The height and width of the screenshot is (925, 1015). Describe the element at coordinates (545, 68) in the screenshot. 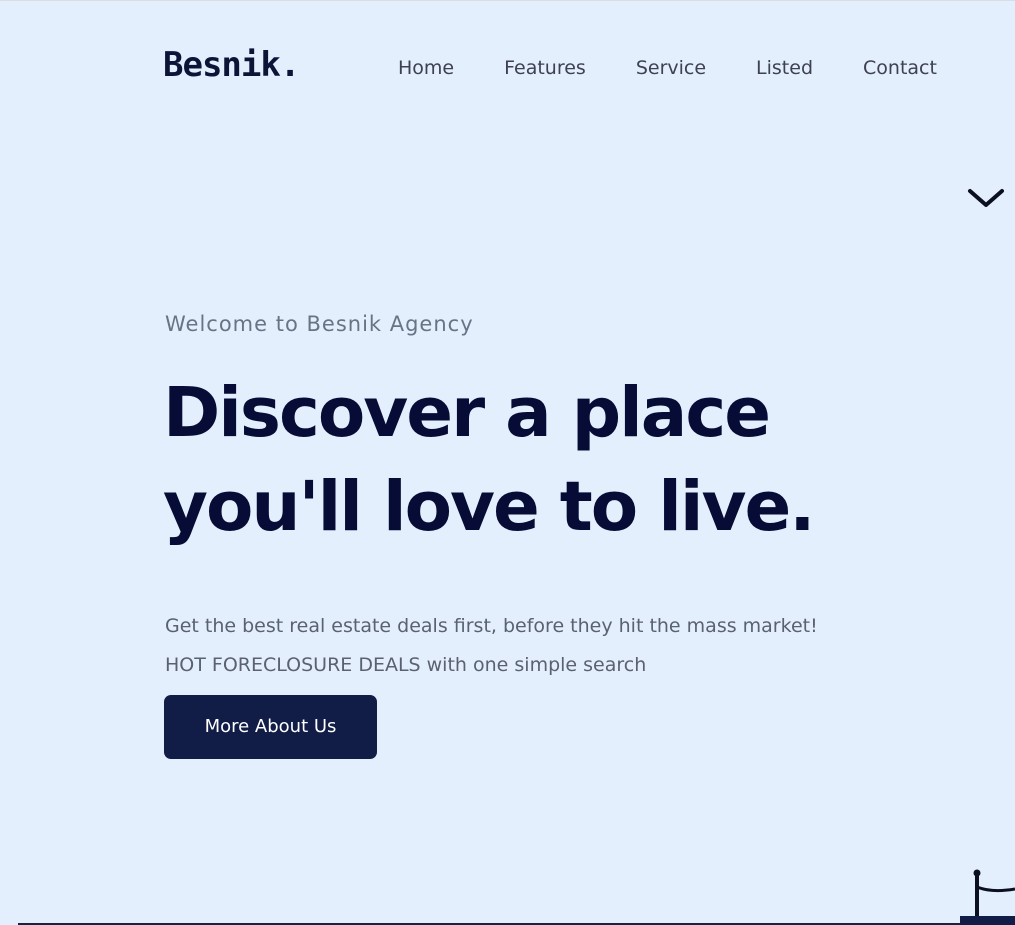

I see `nav-features: Features` at that location.